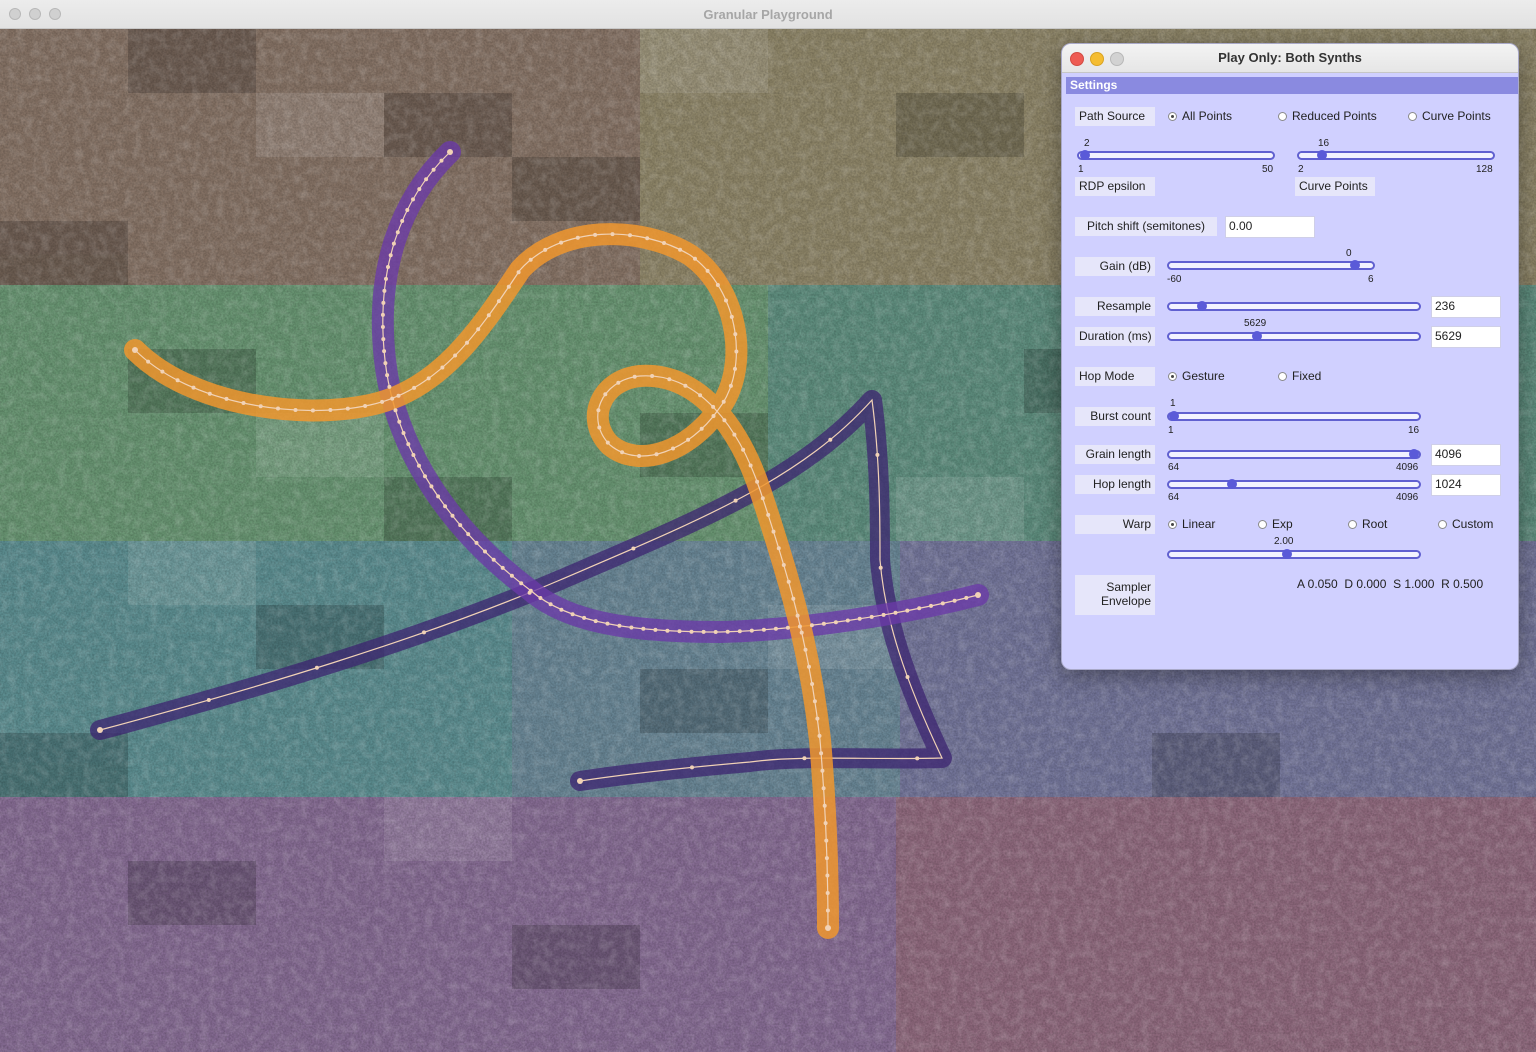 The image size is (1536, 1052). What do you see at coordinates (1374, 524) in the screenshot?
I see `radio-root-label: Root` at bounding box center [1374, 524].